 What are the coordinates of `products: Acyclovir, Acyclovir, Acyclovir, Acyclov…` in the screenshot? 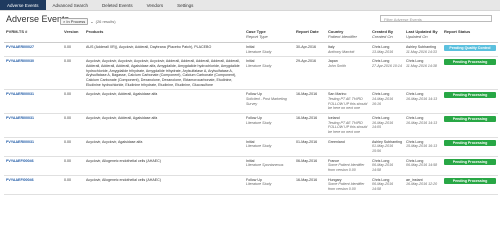 It's located at (163, 73).